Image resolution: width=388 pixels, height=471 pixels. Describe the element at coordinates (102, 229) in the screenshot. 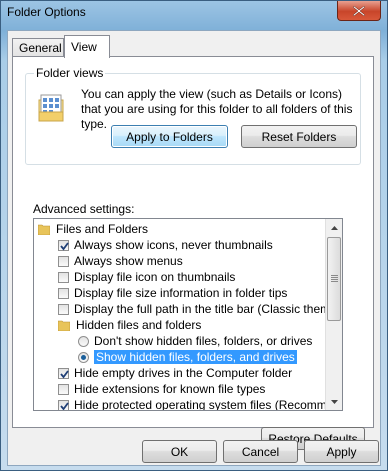

I see `tree-item-label: Files and Folders` at that location.